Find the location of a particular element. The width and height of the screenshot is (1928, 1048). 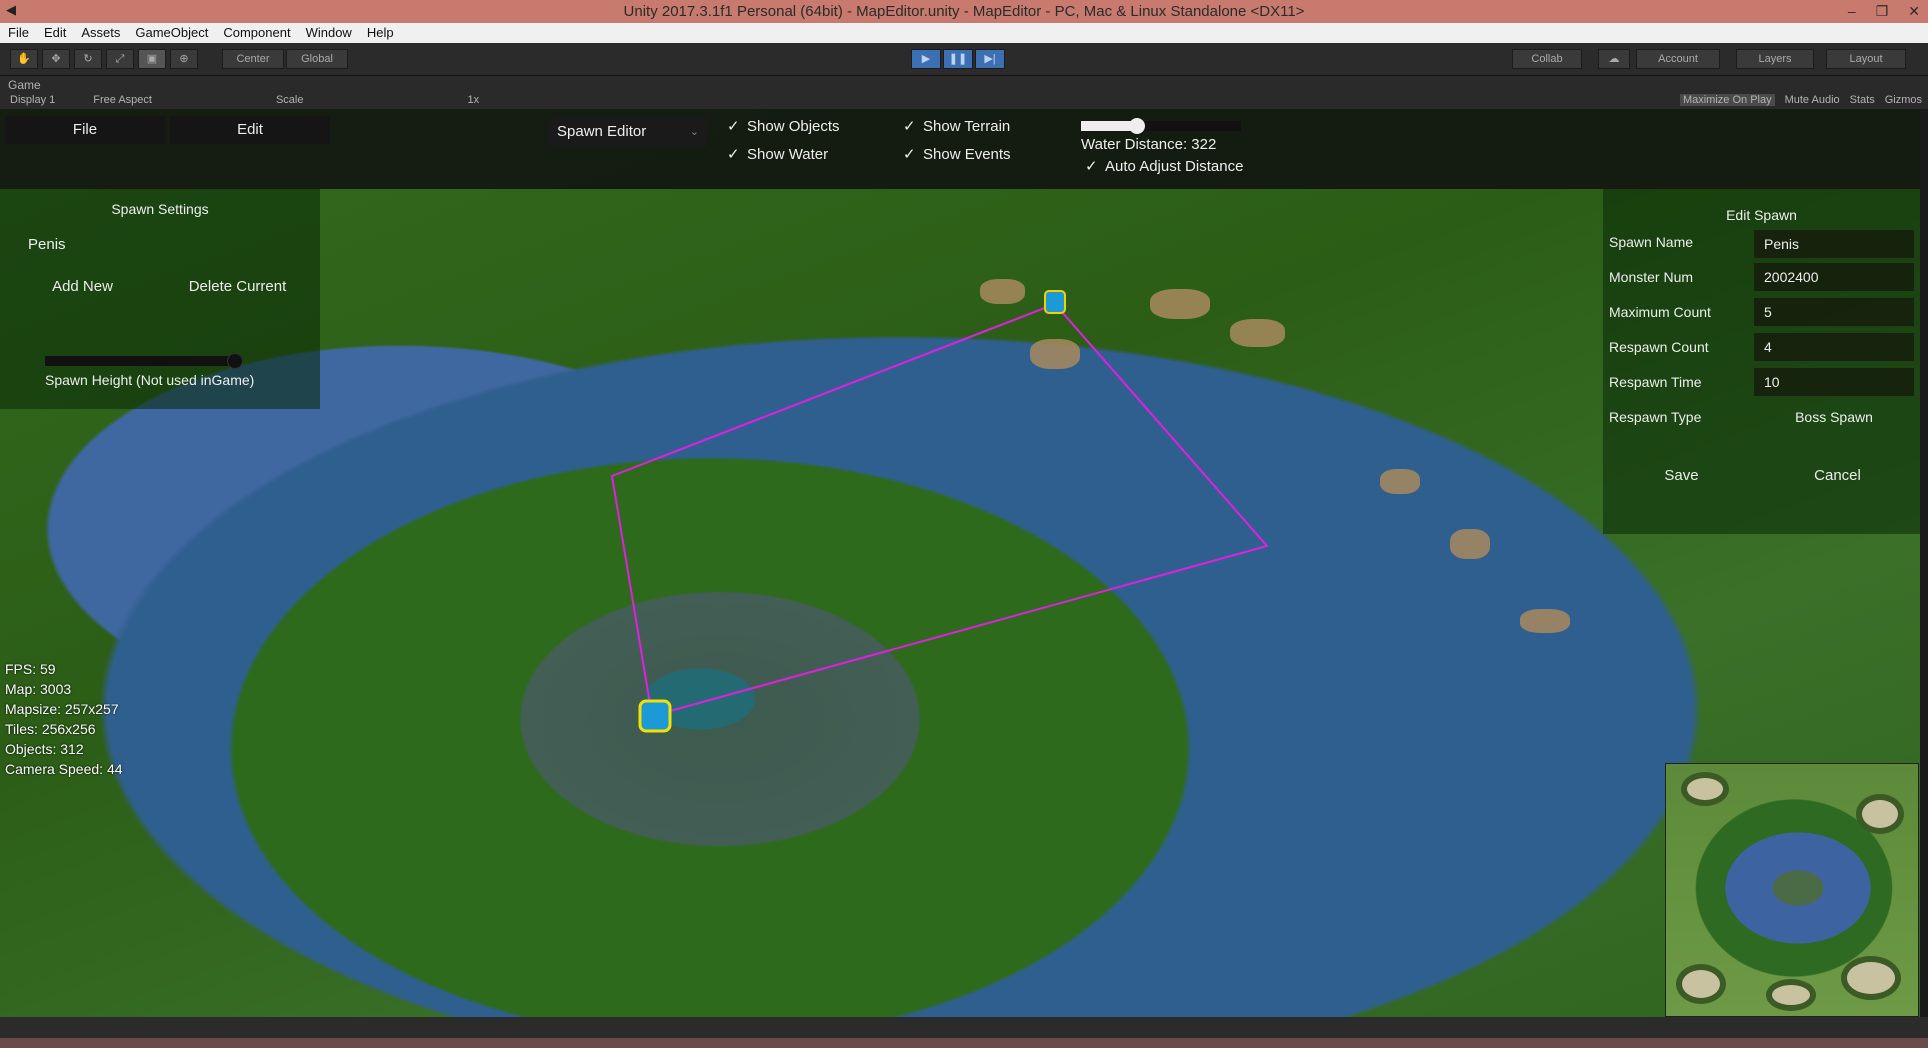

spawn-name-label: Spawn Name is located at coordinates (1651, 242).